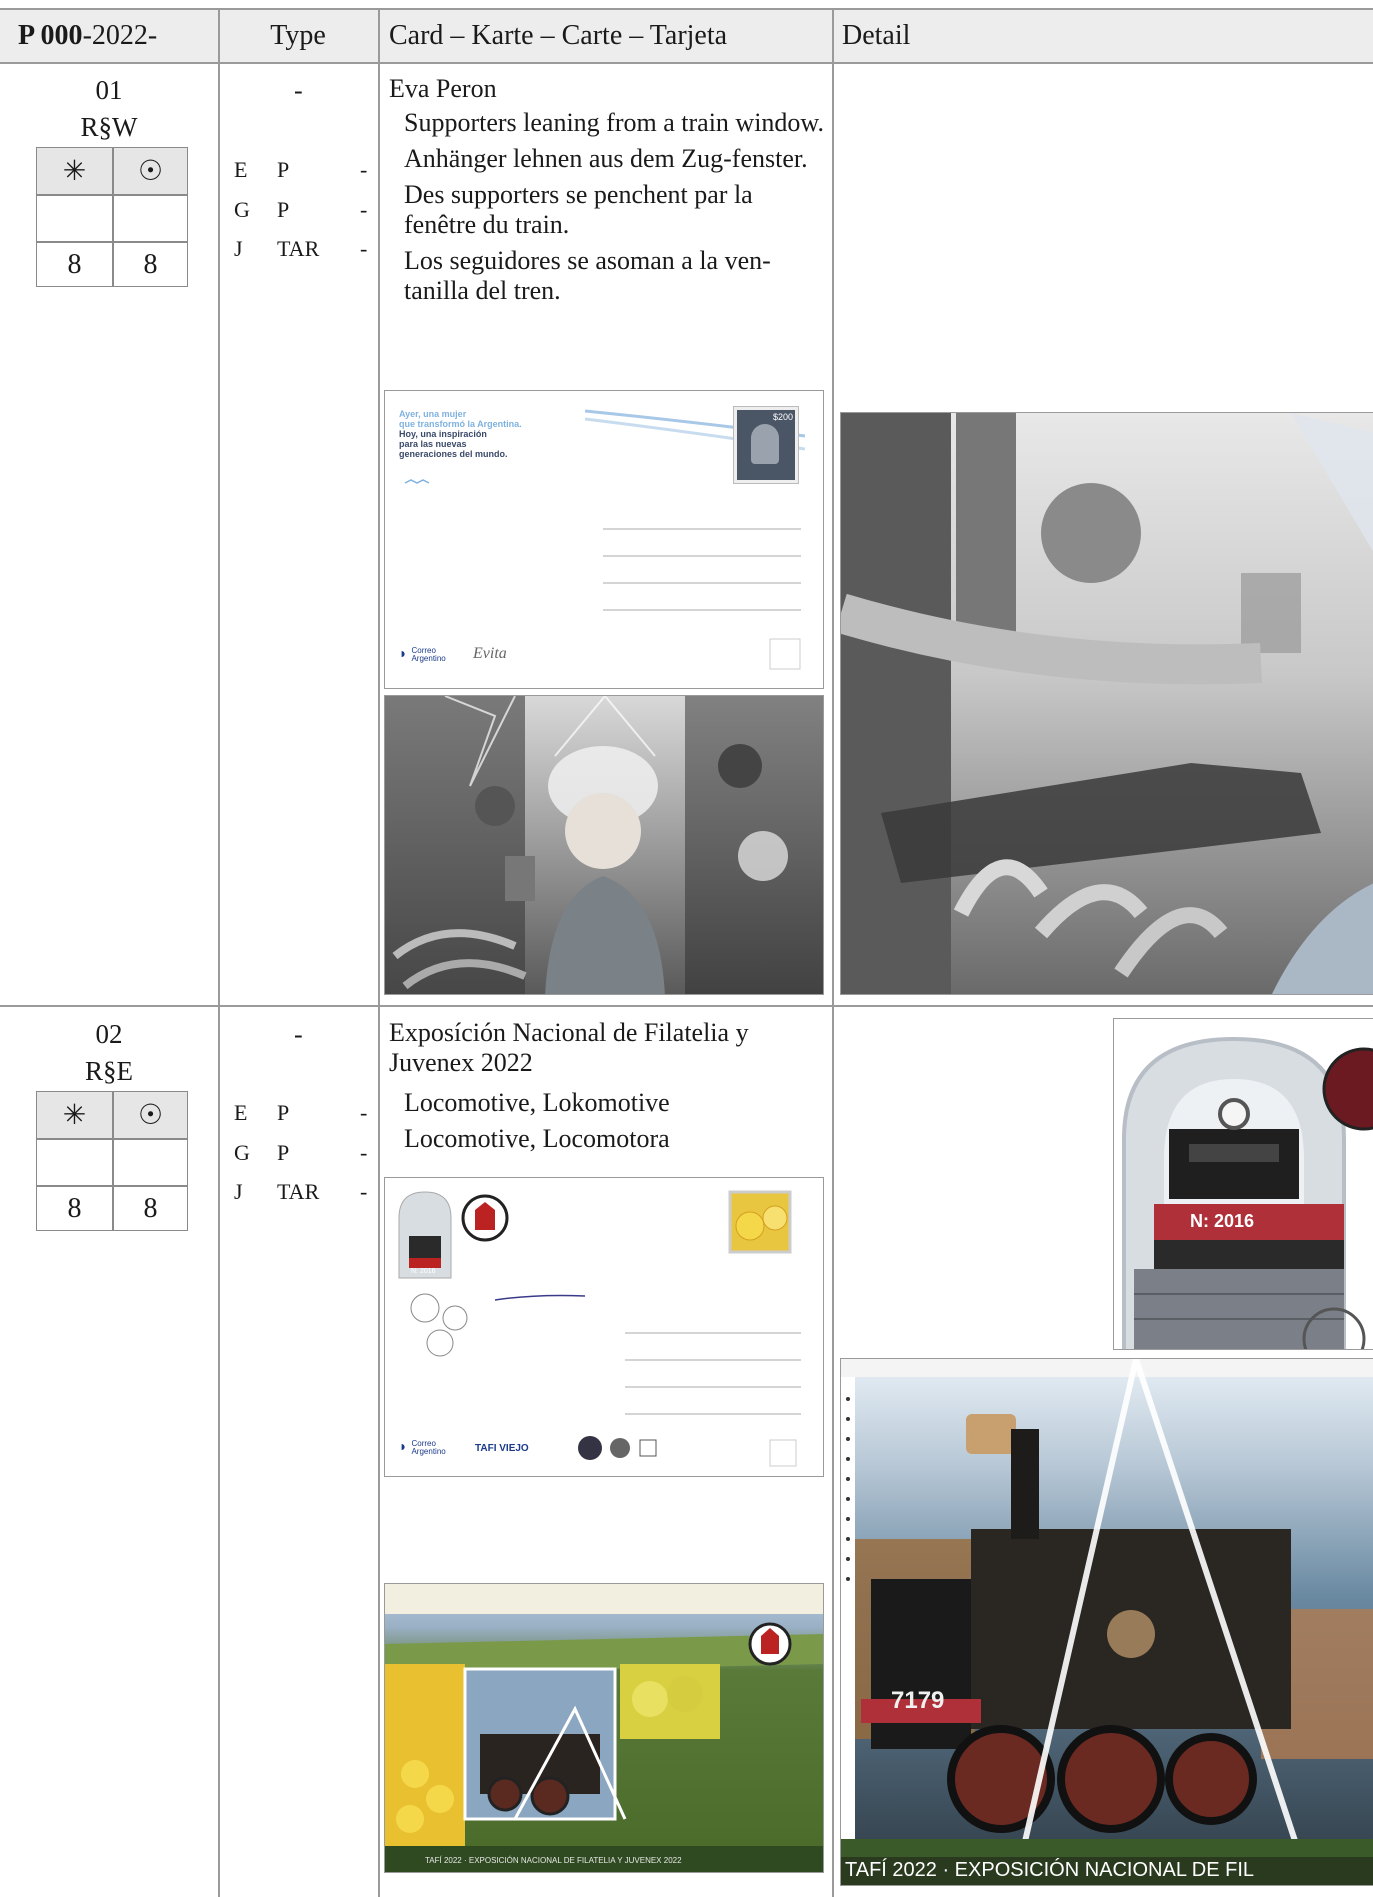  Describe the element at coordinates (1247, 1192) in the screenshot. I see `loco-arch-photo` at that location.